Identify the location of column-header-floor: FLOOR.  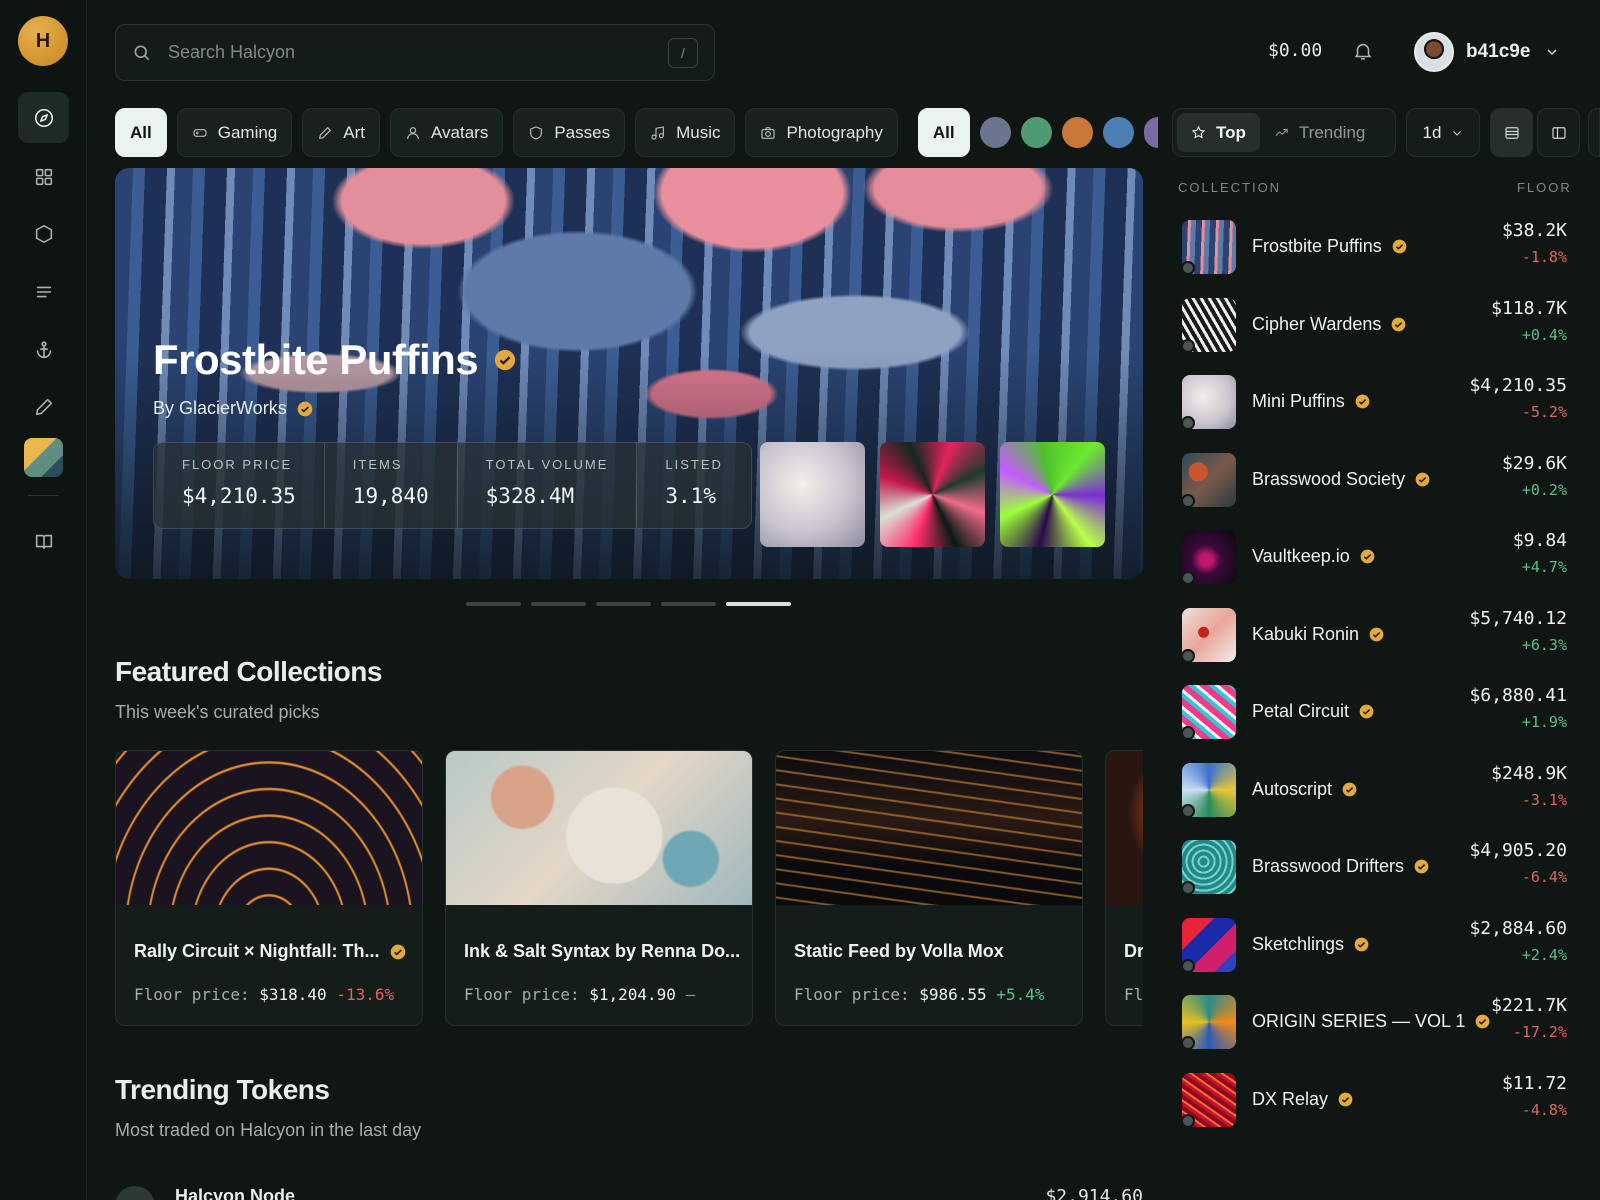
(1544, 187).